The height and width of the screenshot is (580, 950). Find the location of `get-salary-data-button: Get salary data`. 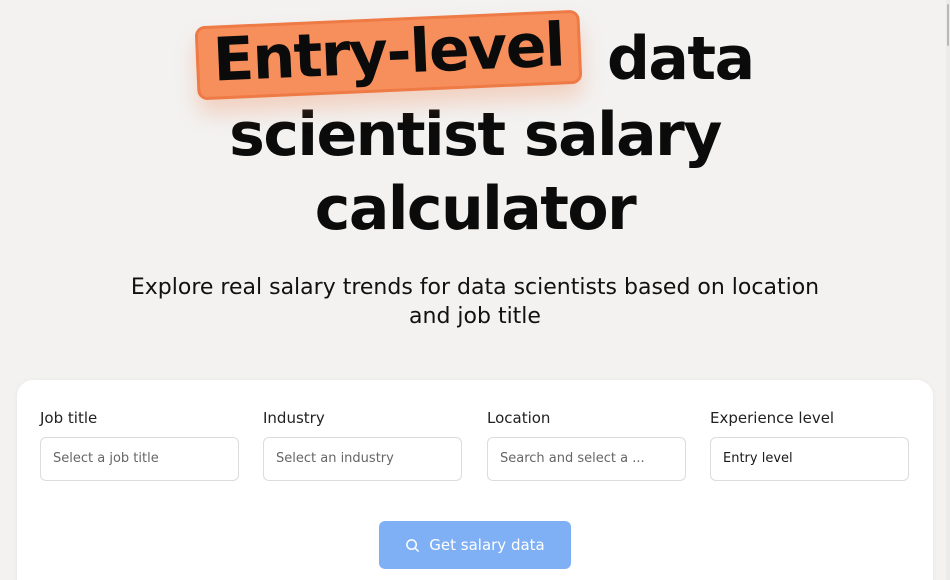

get-salary-data-button: Get salary data is located at coordinates (475, 545).